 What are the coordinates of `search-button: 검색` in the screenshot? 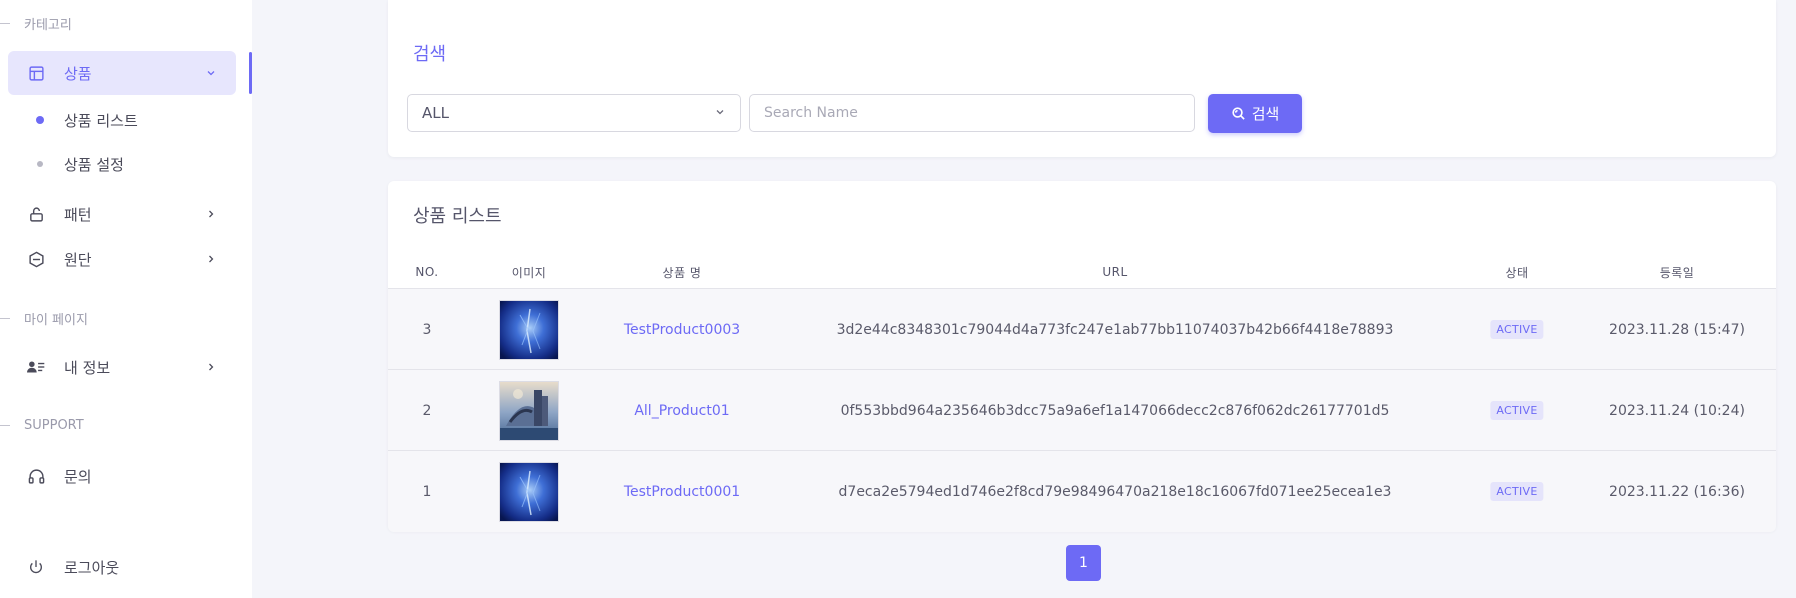 It's located at (1255, 113).